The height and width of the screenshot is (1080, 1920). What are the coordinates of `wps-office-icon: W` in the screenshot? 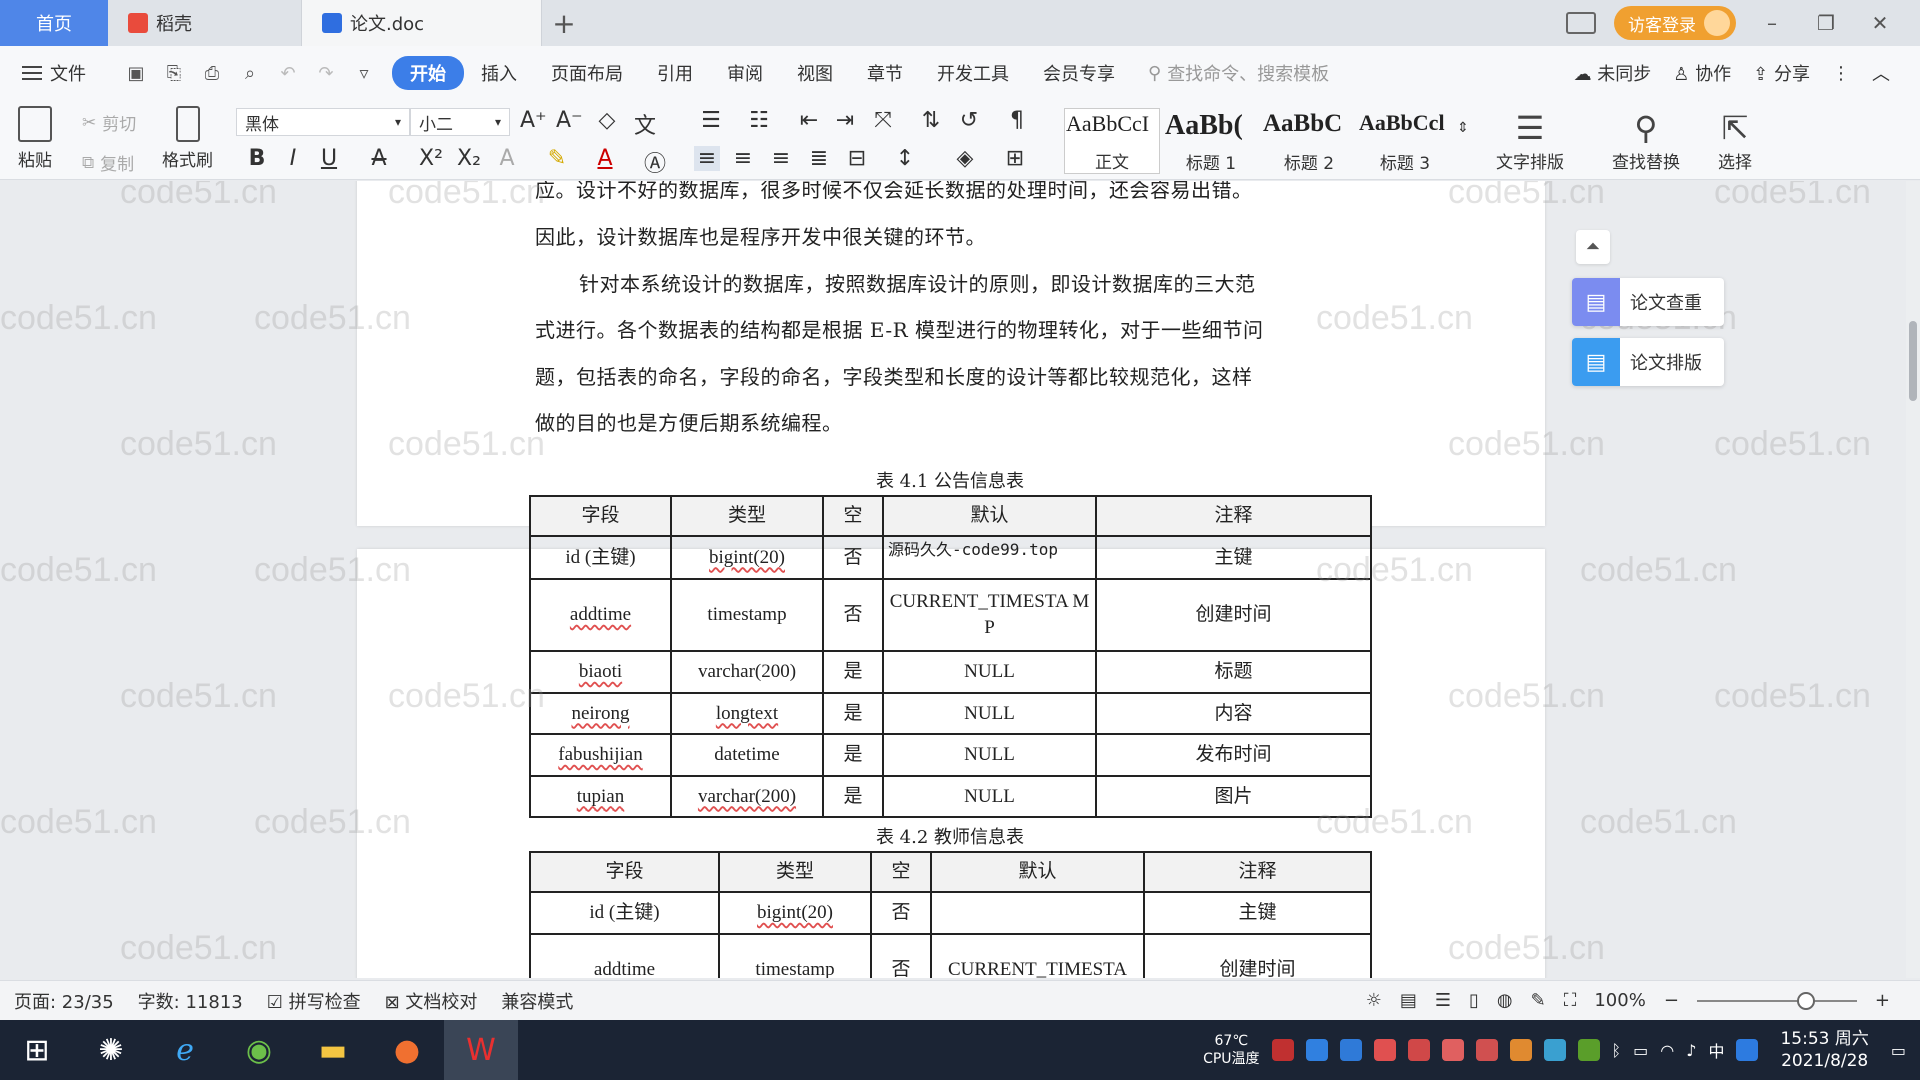 It's located at (481, 1050).